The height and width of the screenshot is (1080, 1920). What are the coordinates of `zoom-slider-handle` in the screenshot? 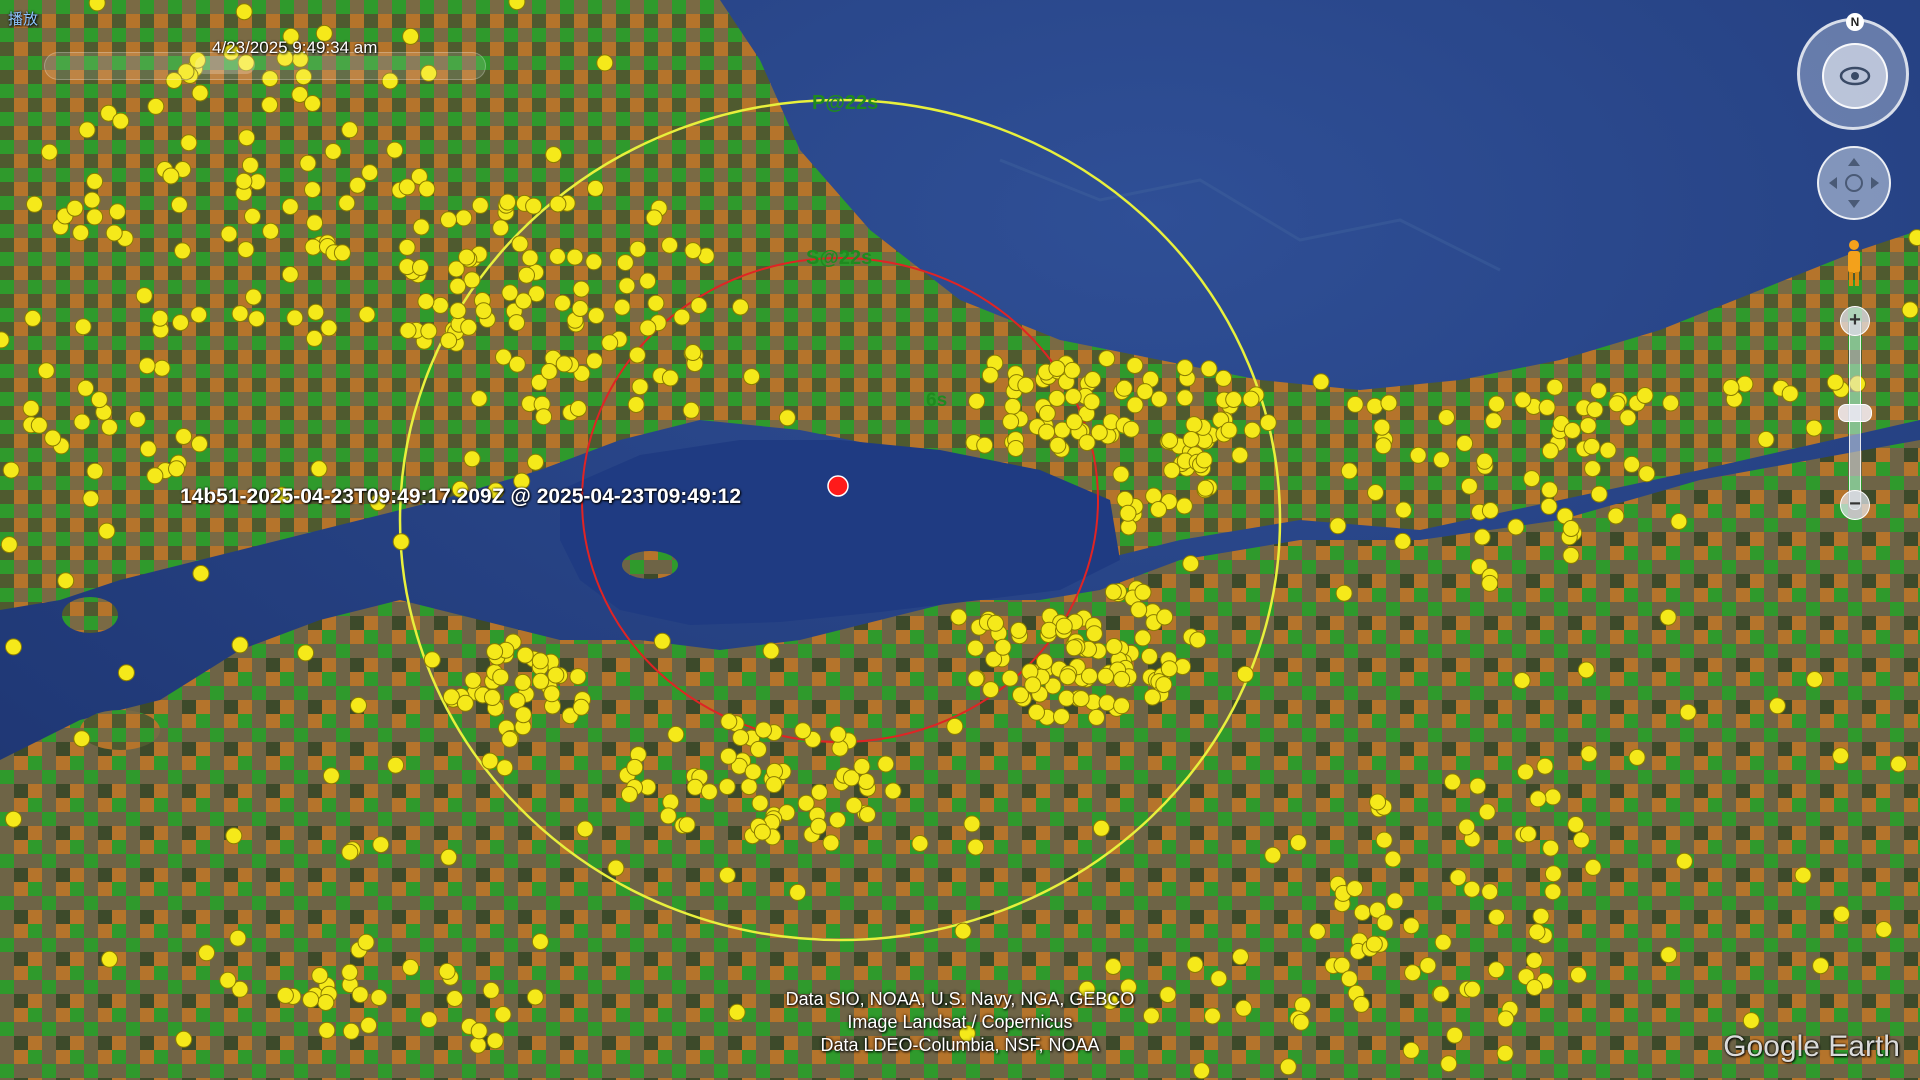 It's located at (1855, 413).